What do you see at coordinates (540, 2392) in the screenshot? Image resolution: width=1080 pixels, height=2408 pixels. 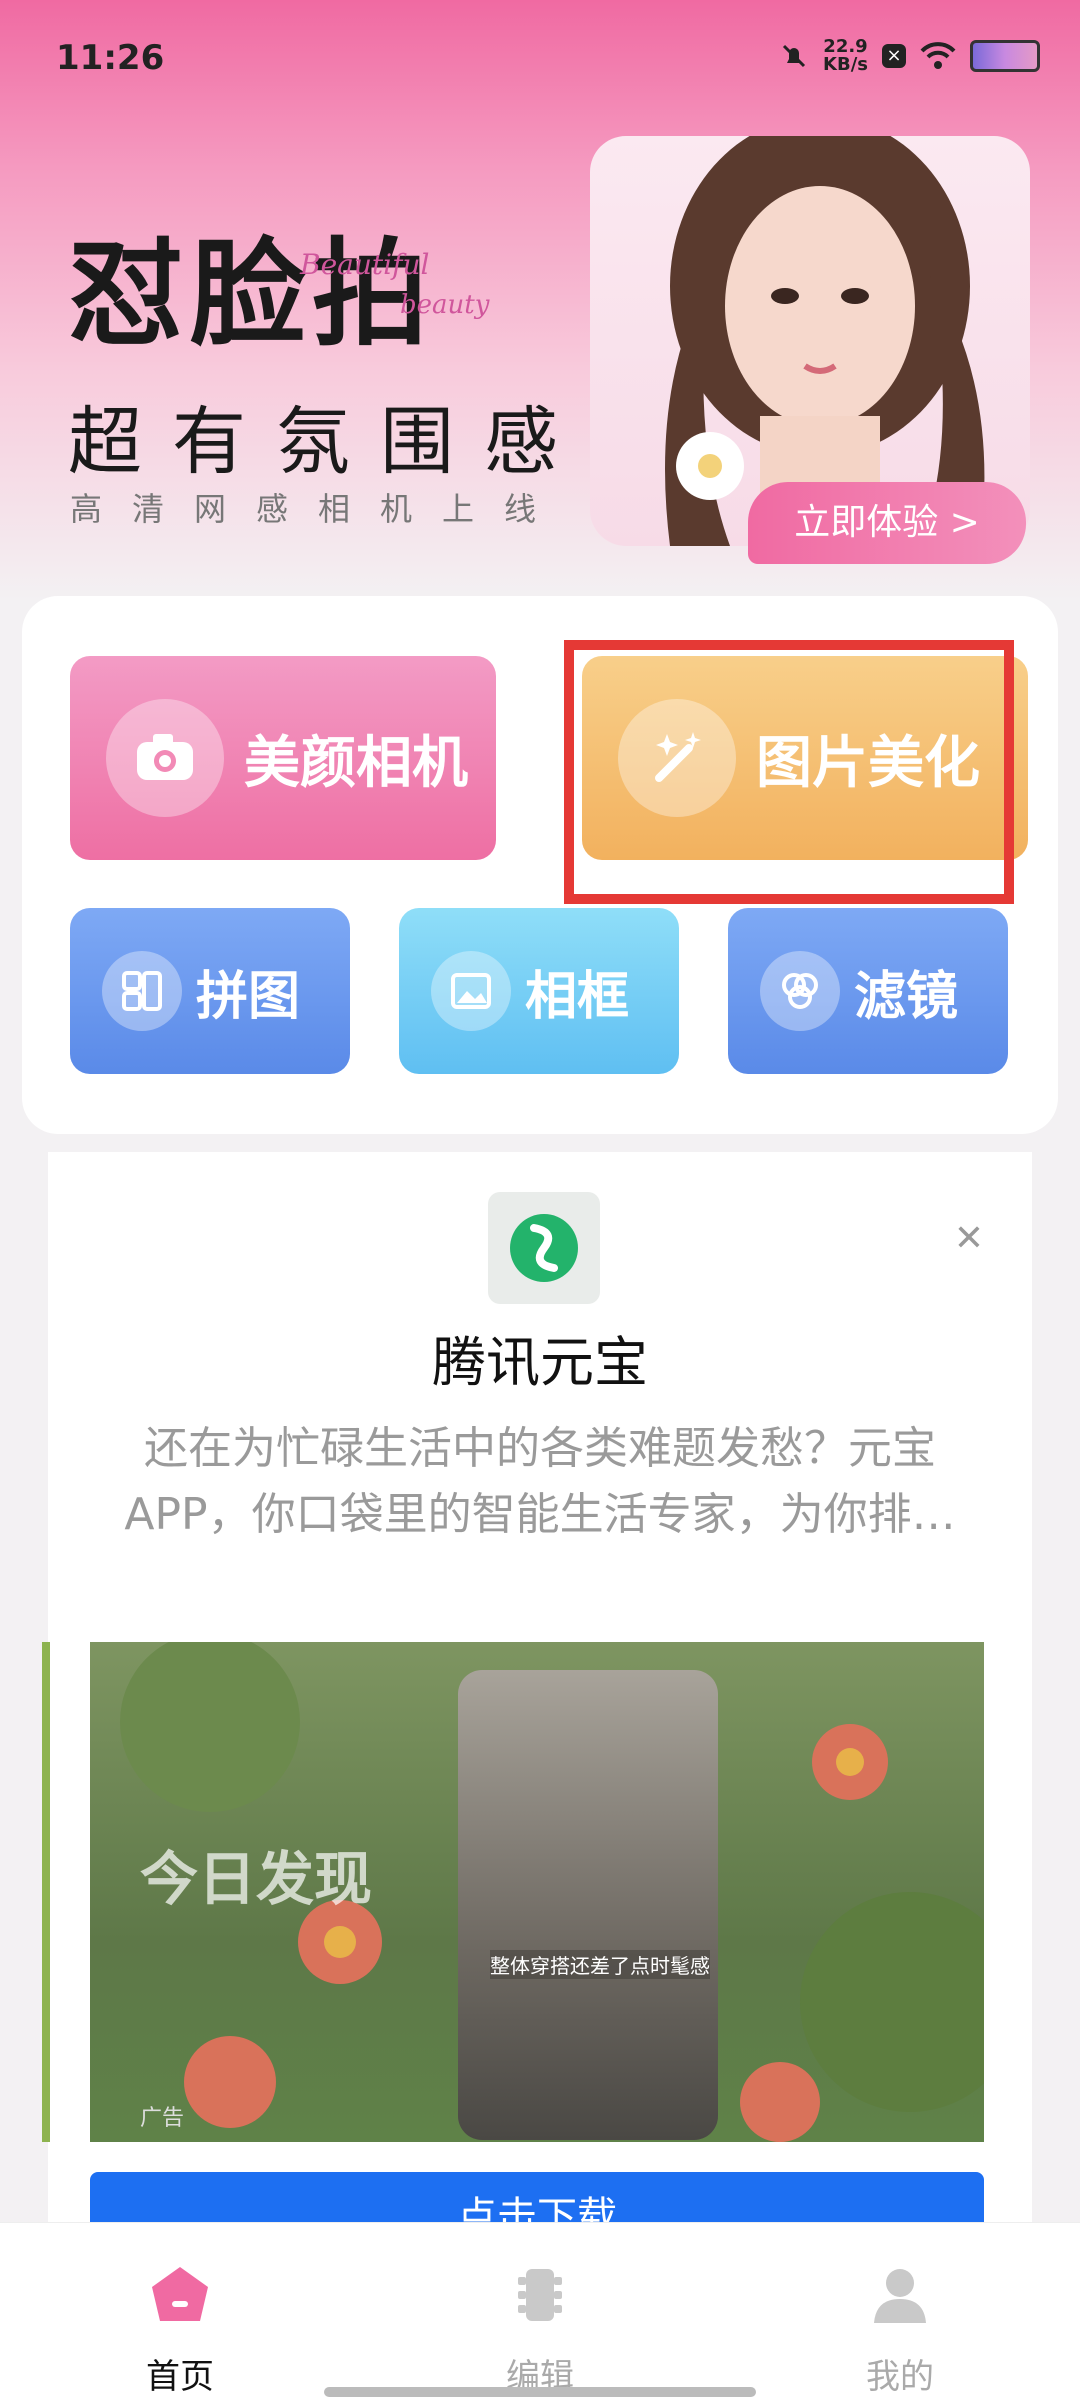 I see `gesture-bar` at bounding box center [540, 2392].